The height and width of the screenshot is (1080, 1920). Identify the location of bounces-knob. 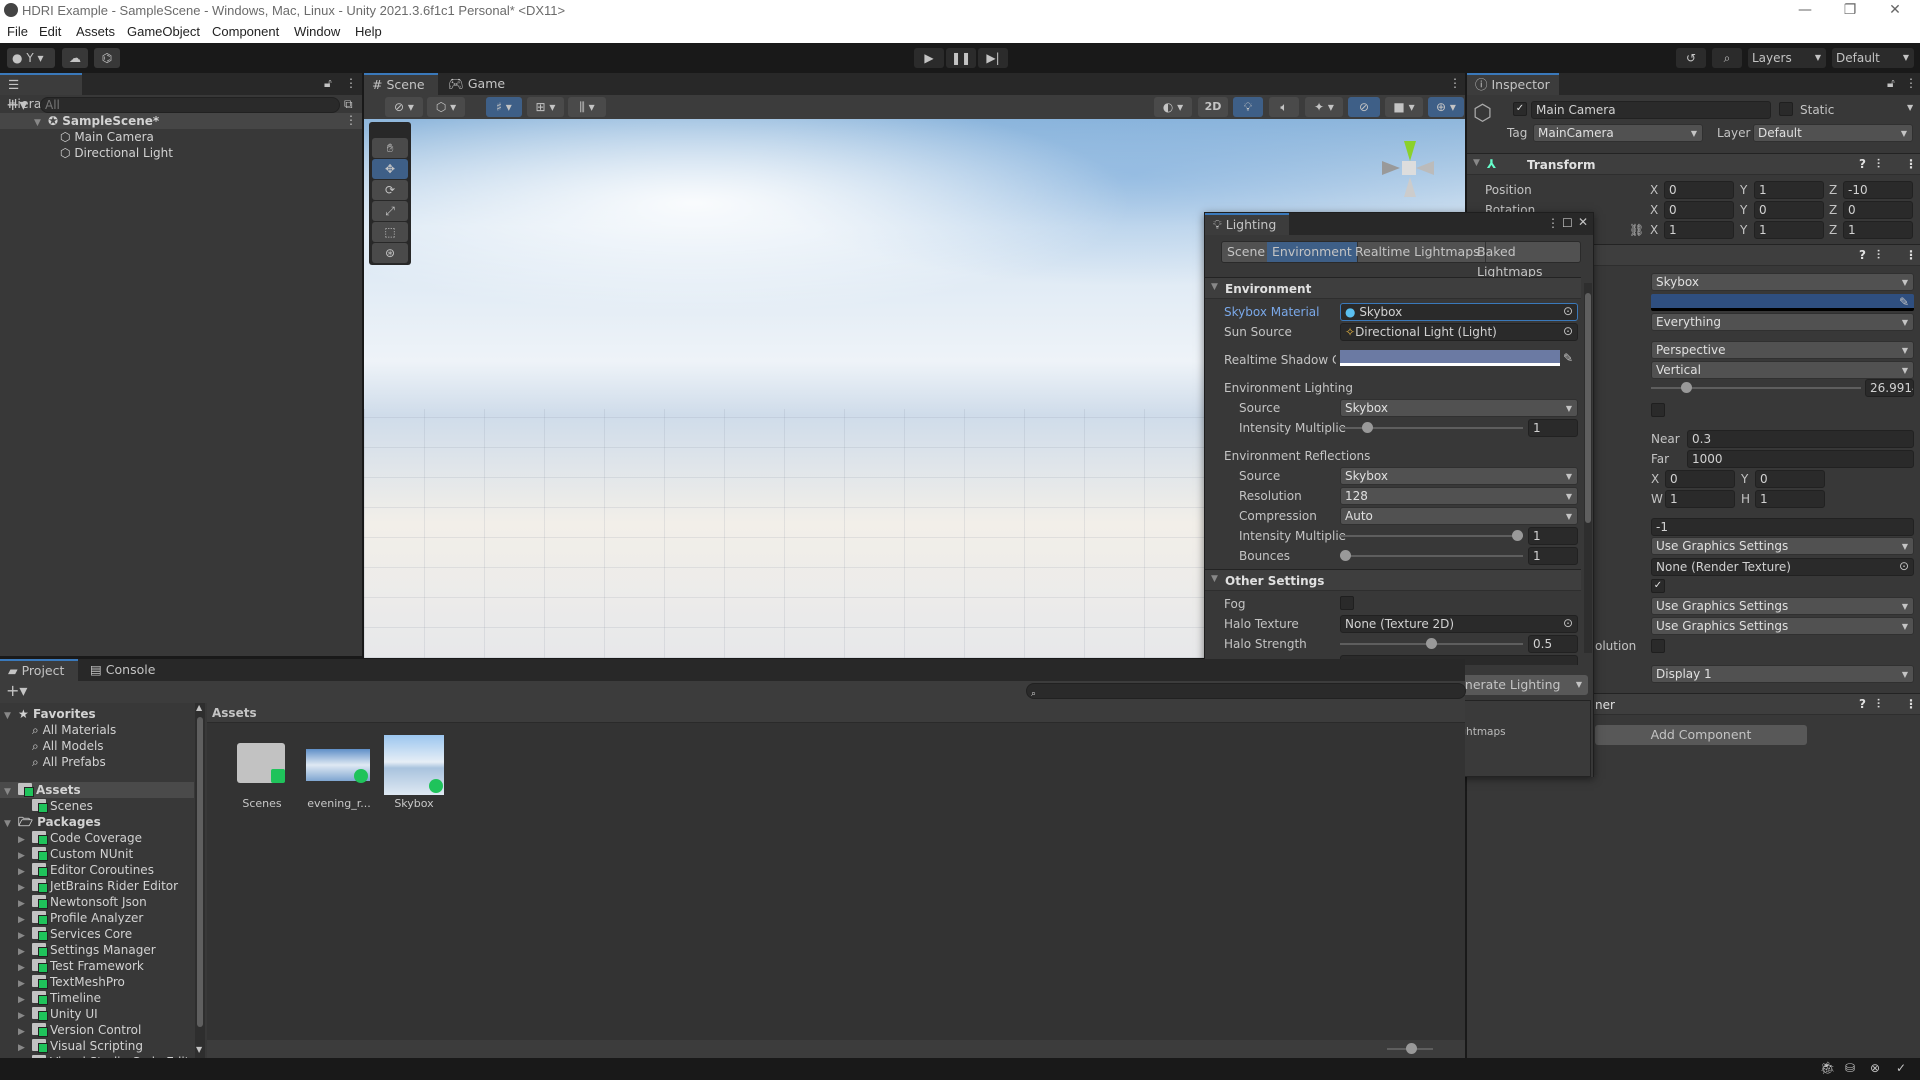
(1345, 555).